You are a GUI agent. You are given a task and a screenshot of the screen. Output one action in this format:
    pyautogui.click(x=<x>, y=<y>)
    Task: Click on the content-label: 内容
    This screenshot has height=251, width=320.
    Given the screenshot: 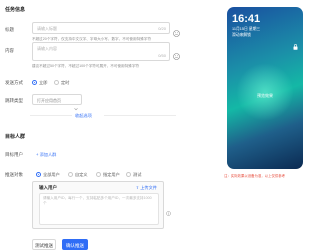 What is the action you would take?
    pyautogui.click(x=9, y=50)
    